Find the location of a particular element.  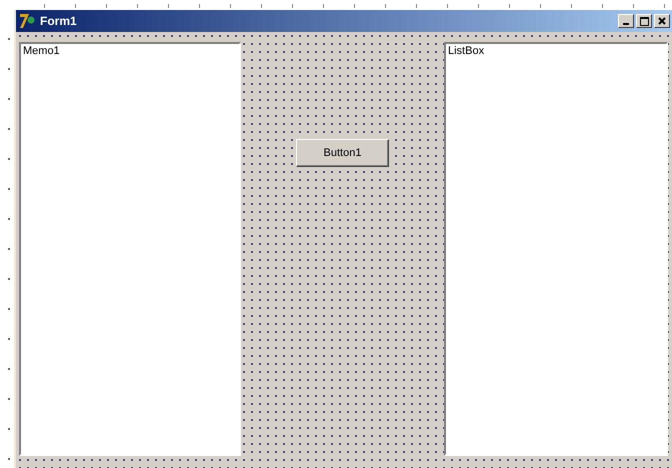

minimize-button is located at coordinates (626, 21).